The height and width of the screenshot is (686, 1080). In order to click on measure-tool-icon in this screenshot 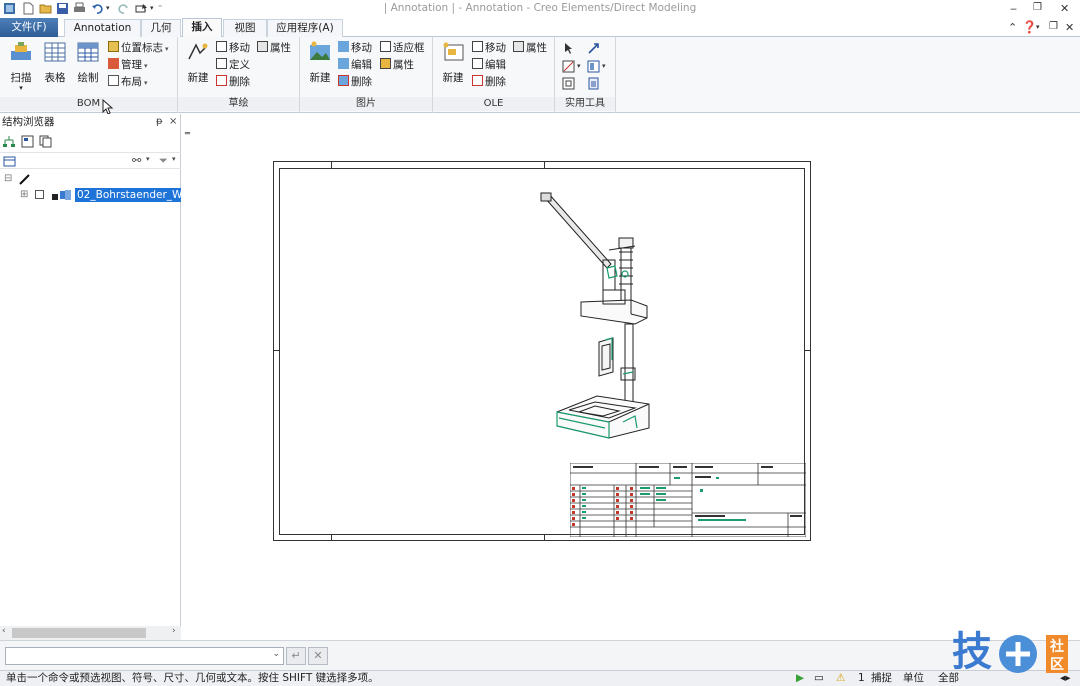, I will do `click(568, 66)`.